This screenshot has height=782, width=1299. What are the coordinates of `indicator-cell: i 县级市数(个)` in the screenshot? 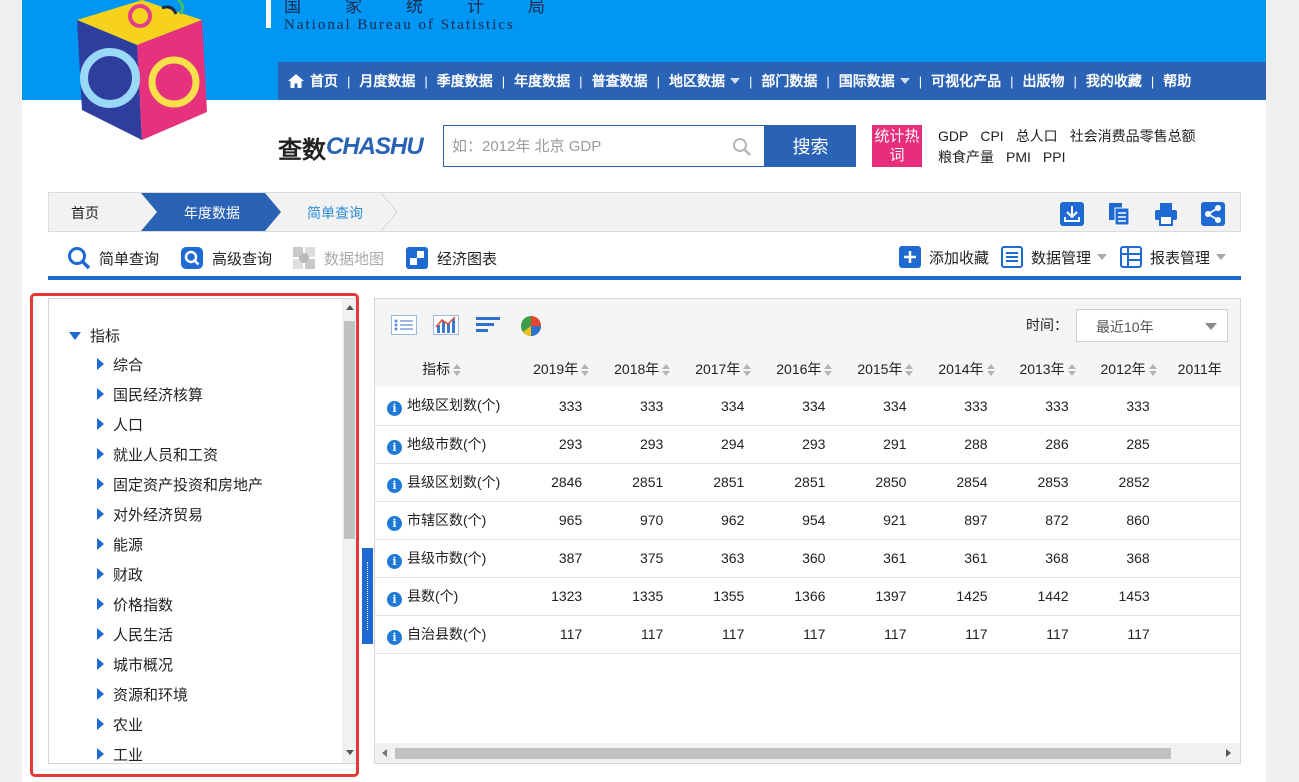 It's located at (442, 558).